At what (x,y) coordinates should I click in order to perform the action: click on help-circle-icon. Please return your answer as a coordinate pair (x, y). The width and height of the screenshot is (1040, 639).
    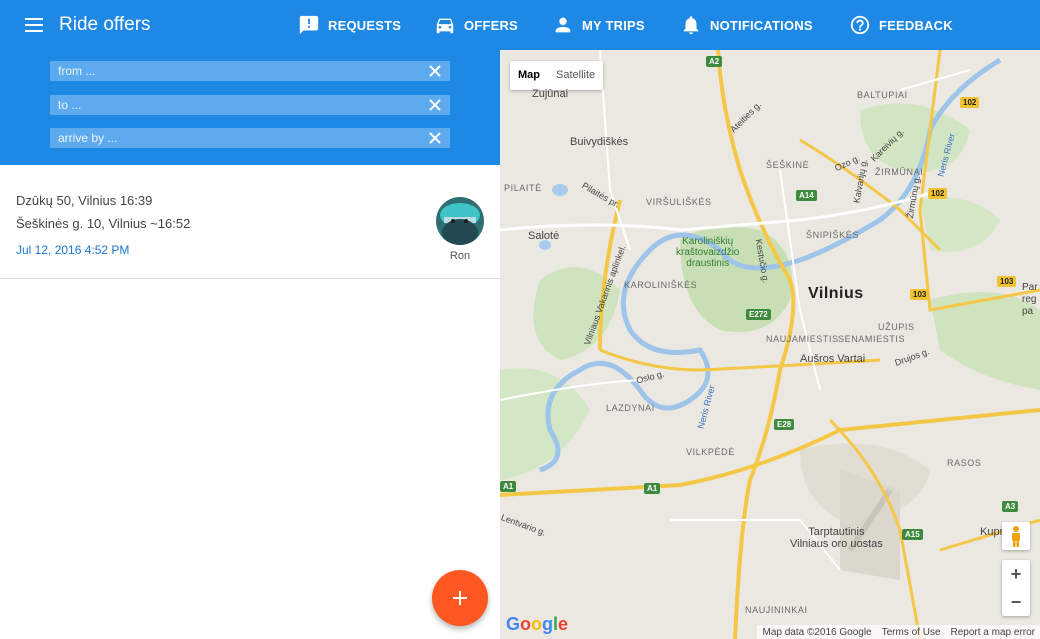
    Looking at the image, I should click on (860, 25).